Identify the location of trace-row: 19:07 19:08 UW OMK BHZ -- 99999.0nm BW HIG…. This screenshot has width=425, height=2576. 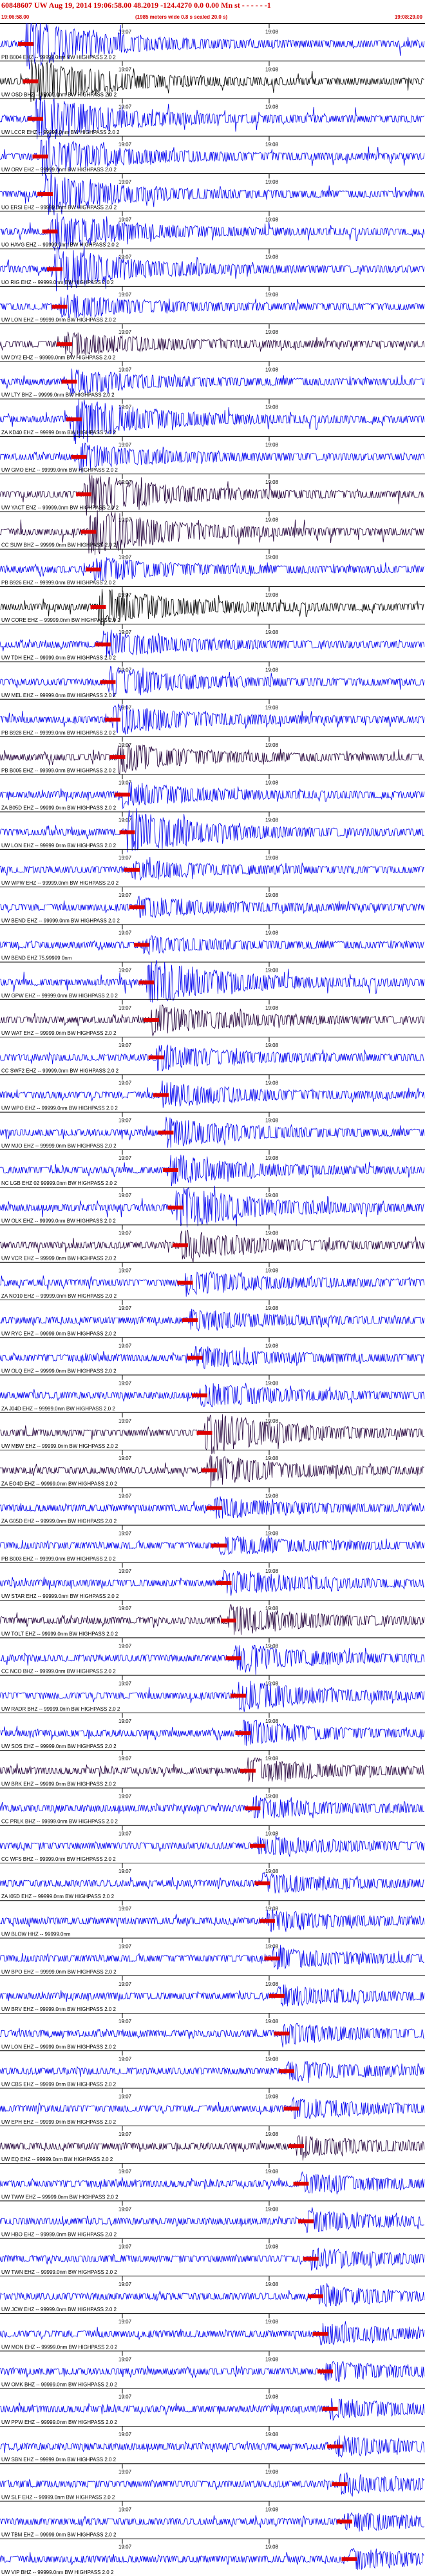
(212, 2369).